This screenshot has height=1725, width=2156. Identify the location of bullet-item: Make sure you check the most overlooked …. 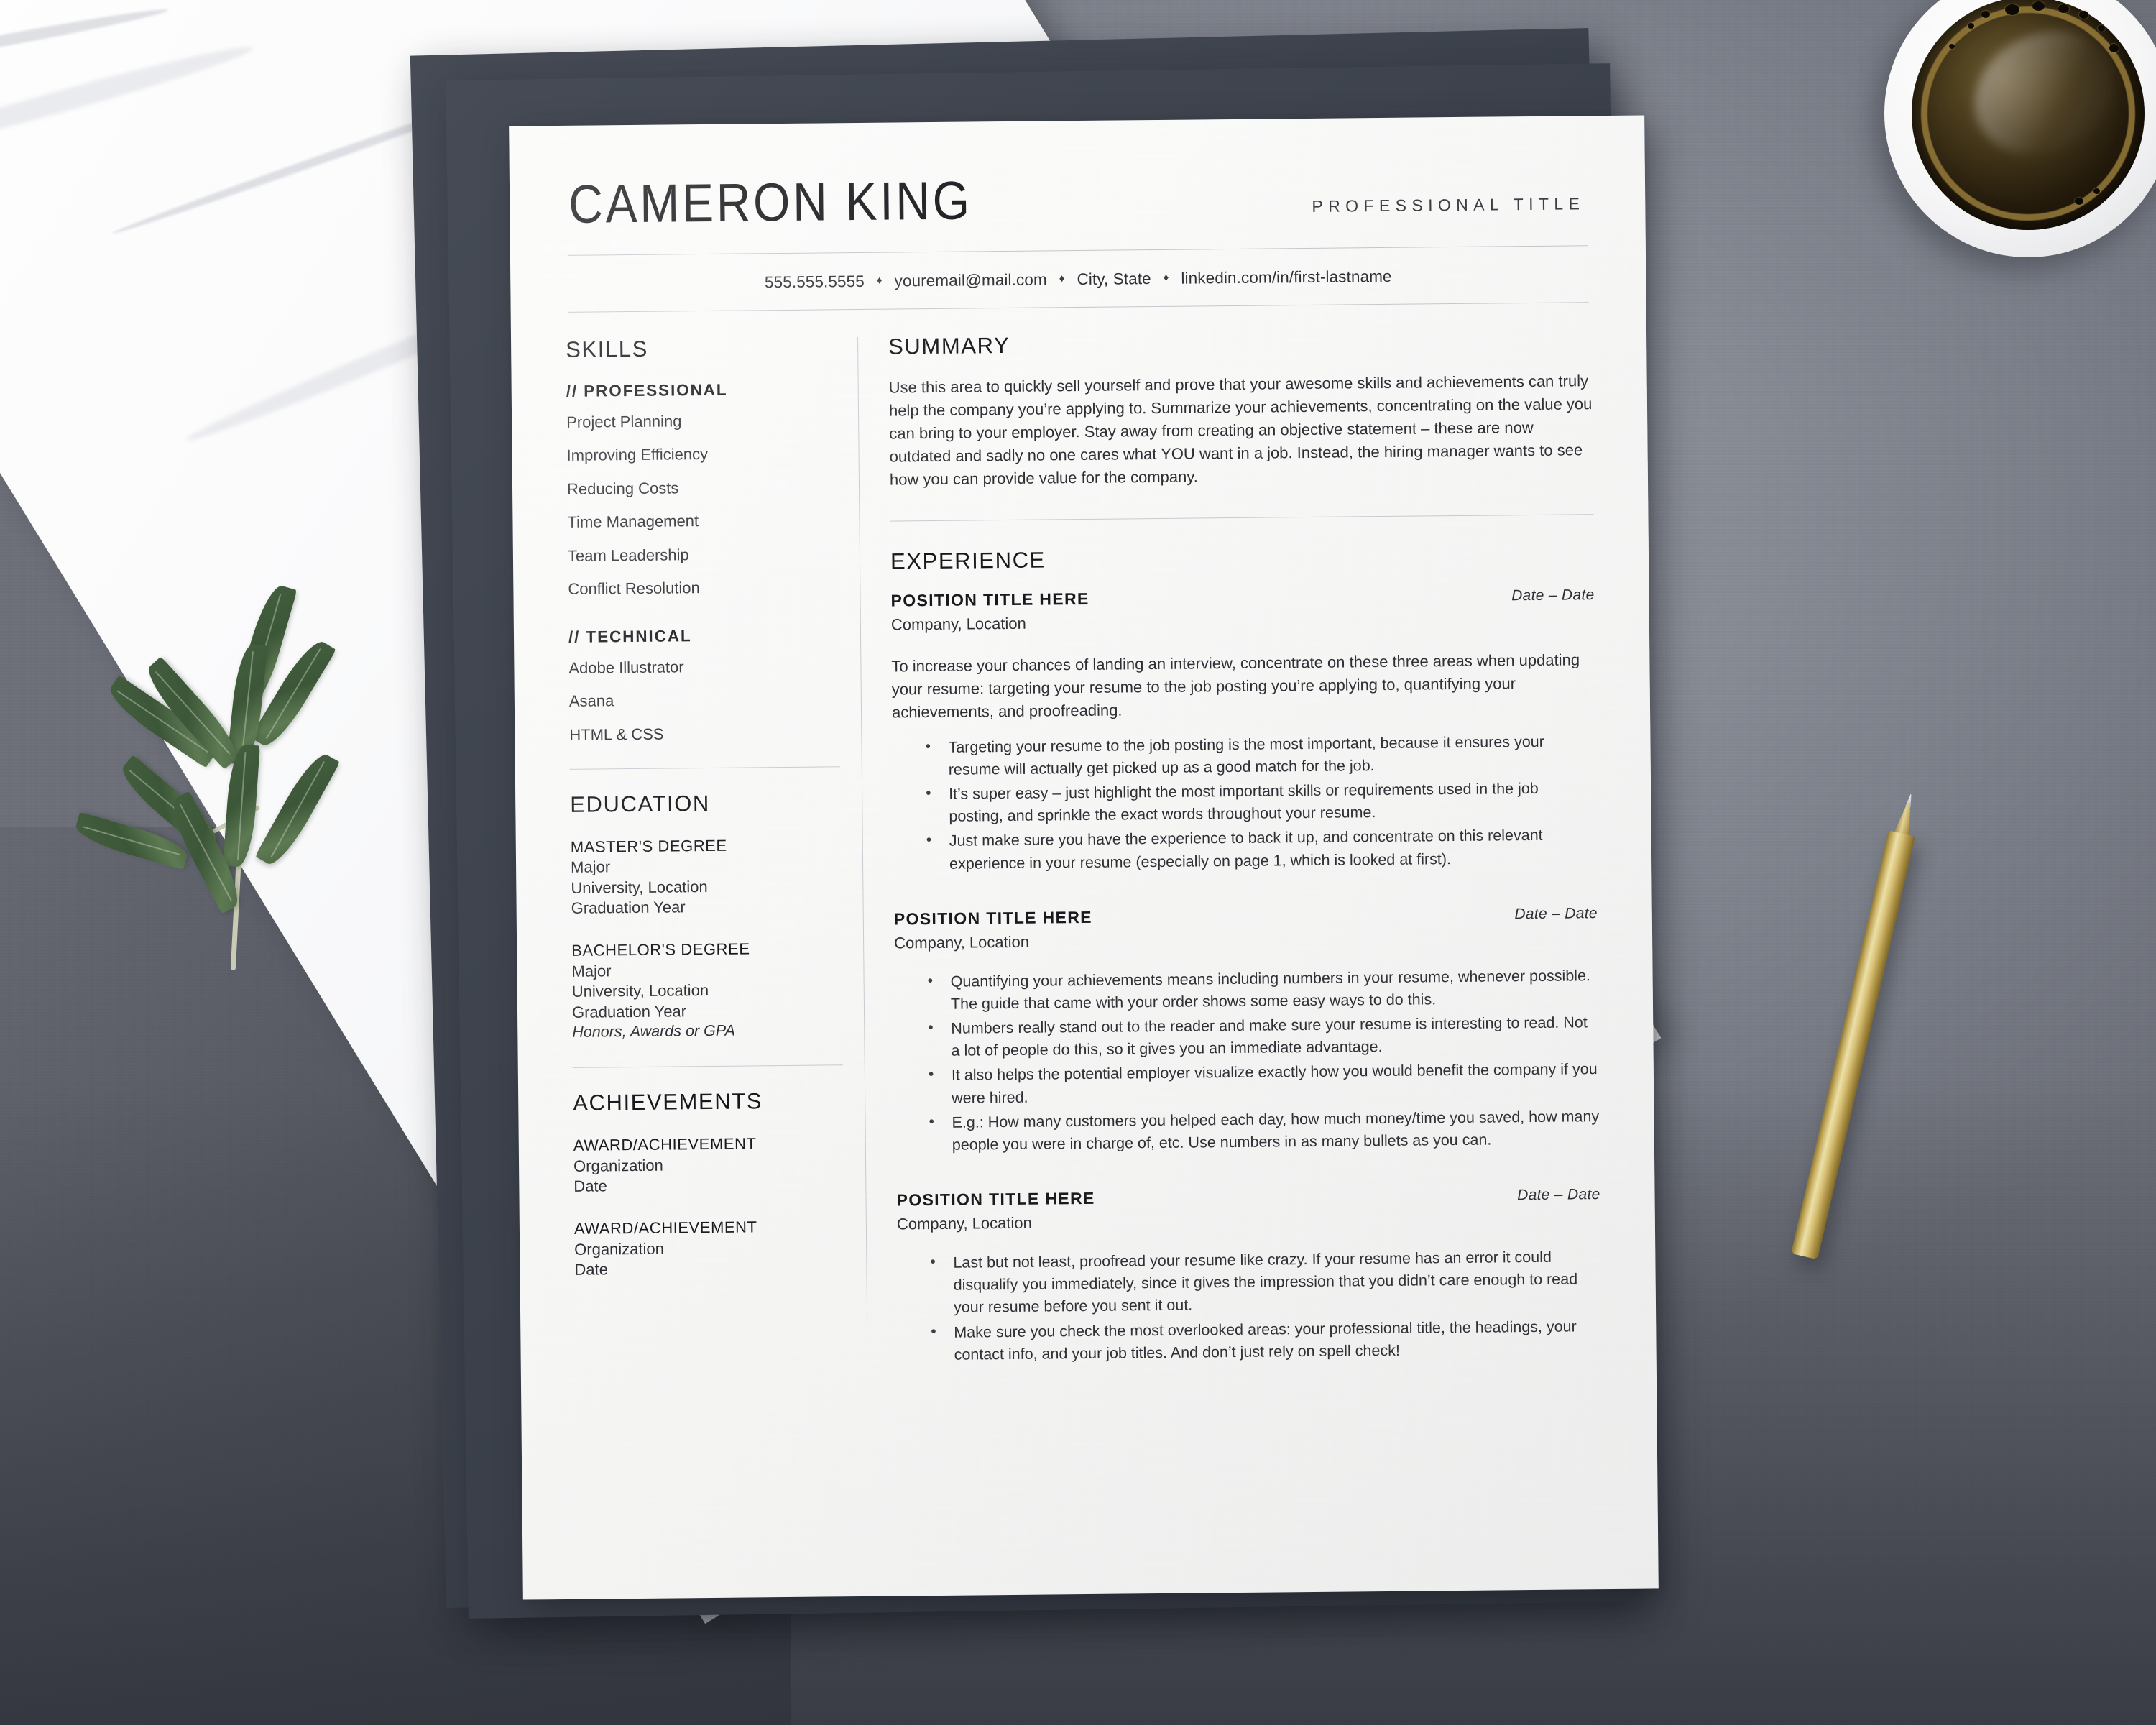
(1266, 1340).